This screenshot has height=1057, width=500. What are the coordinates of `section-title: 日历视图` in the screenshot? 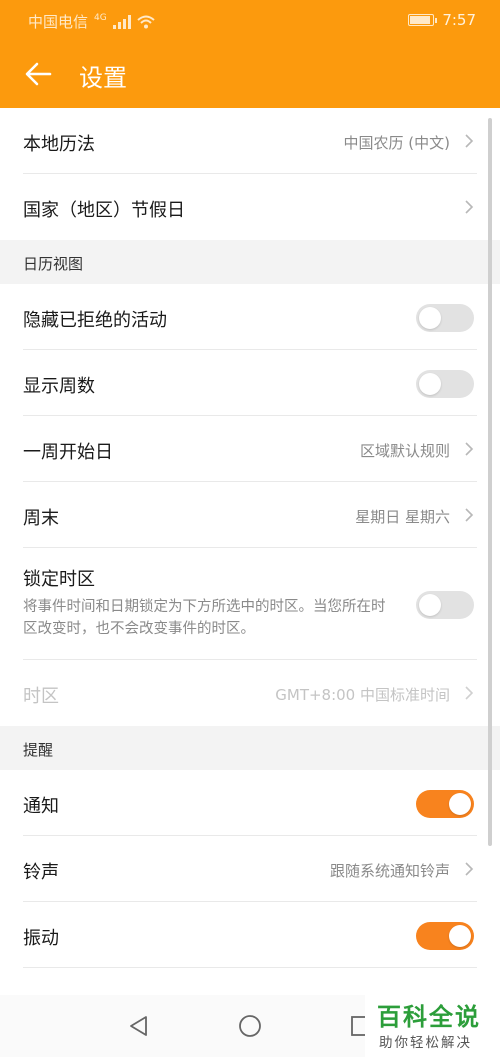 It's located at (53, 264).